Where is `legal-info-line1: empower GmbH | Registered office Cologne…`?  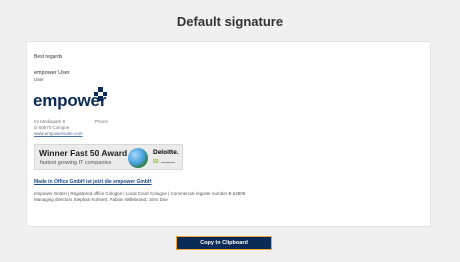 legal-info-line1: empower GmbH | Registered office Cologne… is located at coordinates (140, 193).